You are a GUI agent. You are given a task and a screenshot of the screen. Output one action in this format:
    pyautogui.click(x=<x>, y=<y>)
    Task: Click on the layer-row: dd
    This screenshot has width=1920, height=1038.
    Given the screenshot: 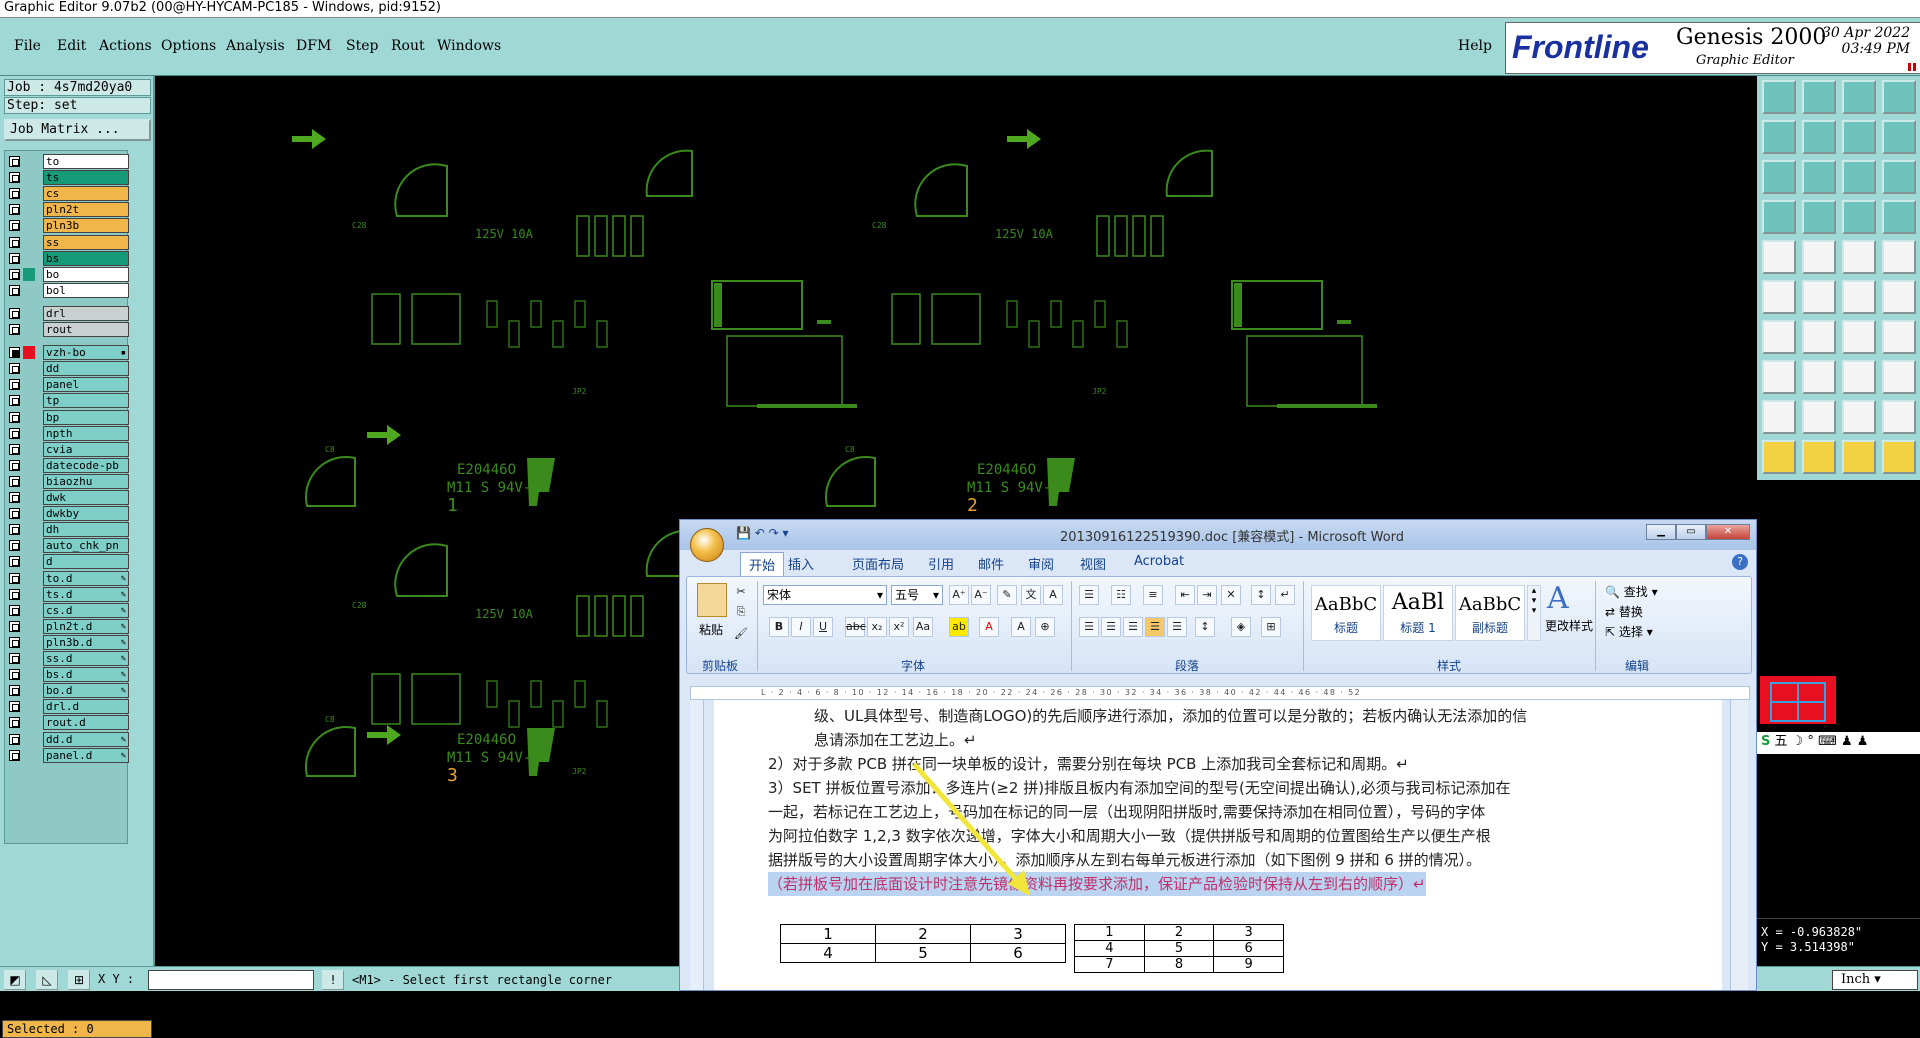 What is the action you would take?
    pyautogui.click(x=68, y=369)
    